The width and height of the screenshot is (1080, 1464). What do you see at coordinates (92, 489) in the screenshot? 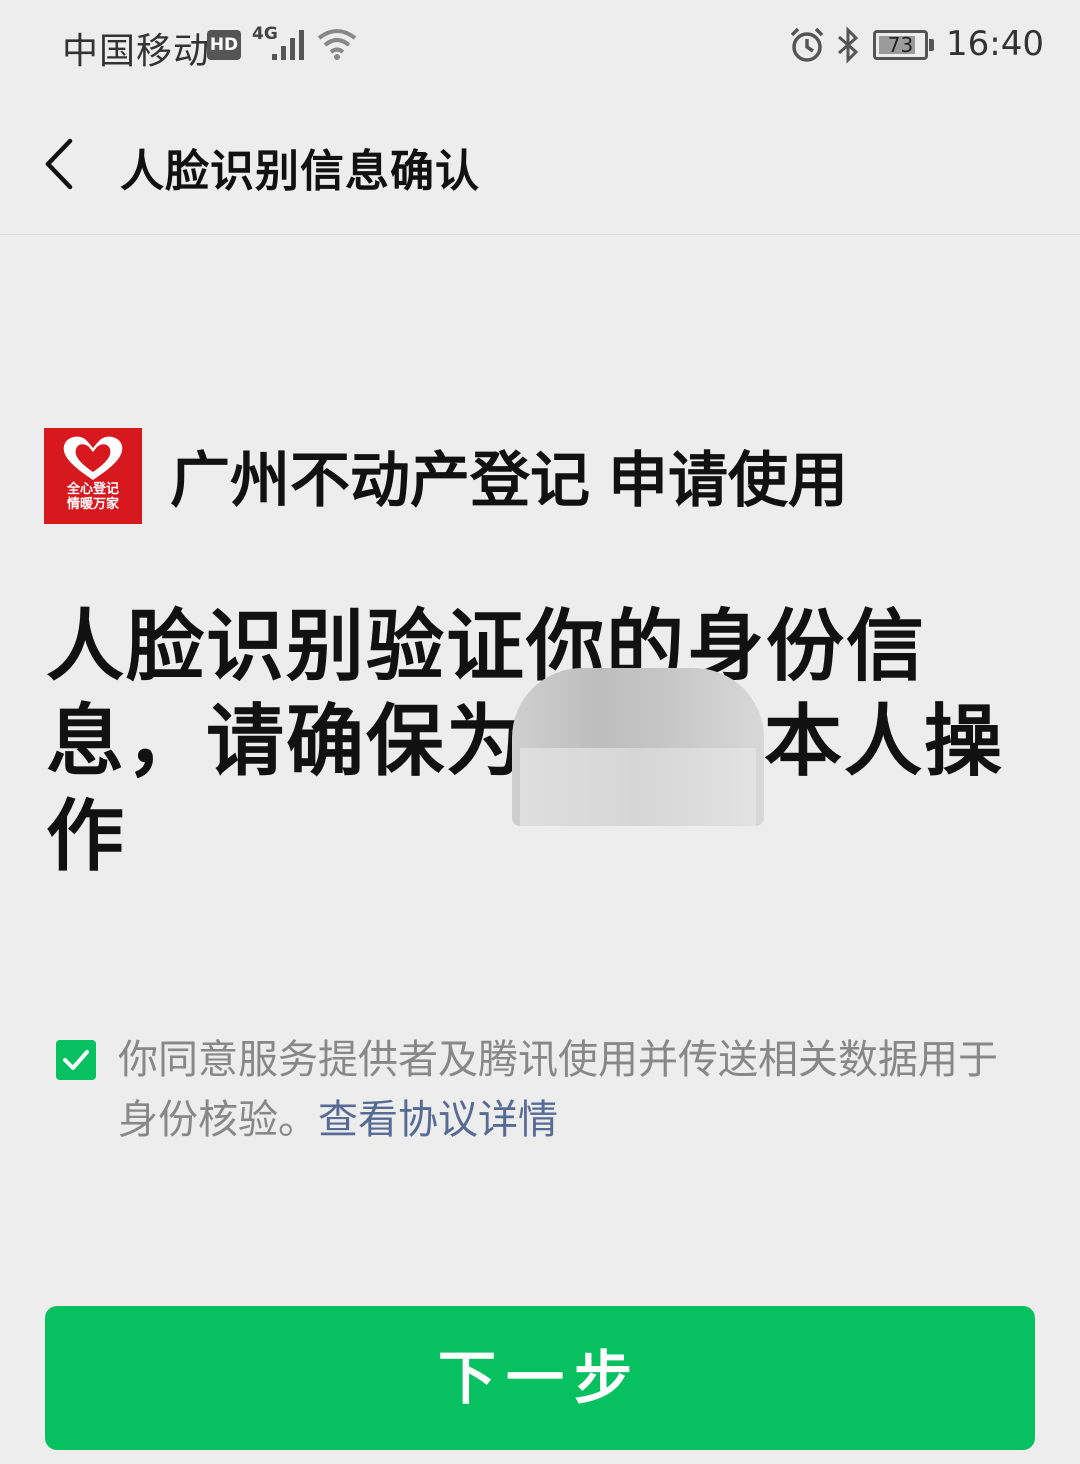
I see `logo-text-1: 全心登记` at bounding box center [92, 489].